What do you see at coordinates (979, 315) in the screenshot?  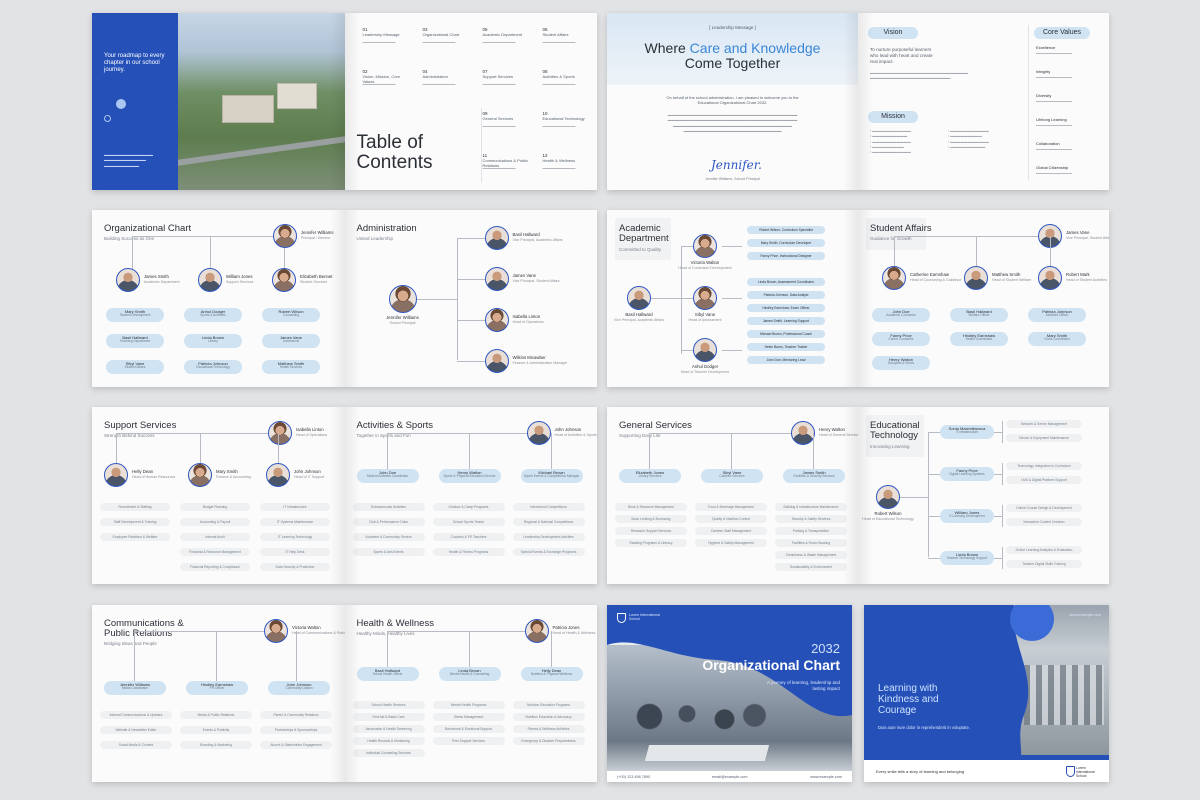 I see `pill-role: Welfare Officer` at bounding box center [979, 315].